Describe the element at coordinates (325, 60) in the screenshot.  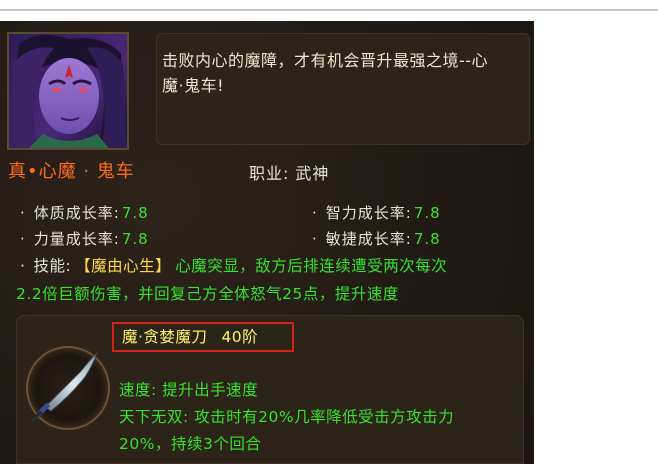
I see `description-line-1: 击败内心的魔障，才有机会晋升最强之境--心` at that location.